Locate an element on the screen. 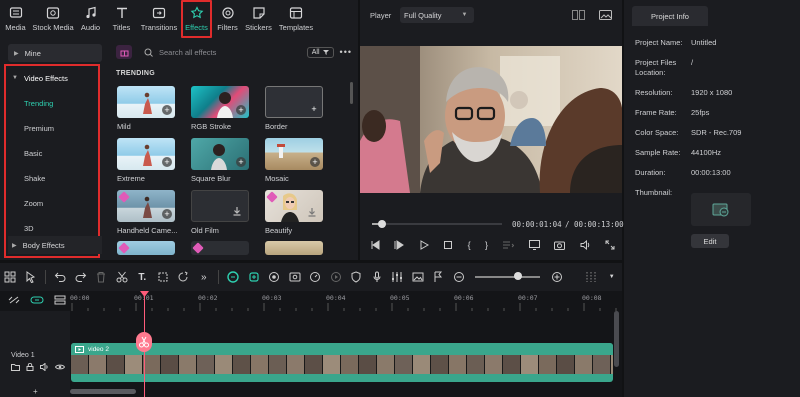 The image size is (800, 397). auto-ripple-icon is located at coordinates (60, 300).